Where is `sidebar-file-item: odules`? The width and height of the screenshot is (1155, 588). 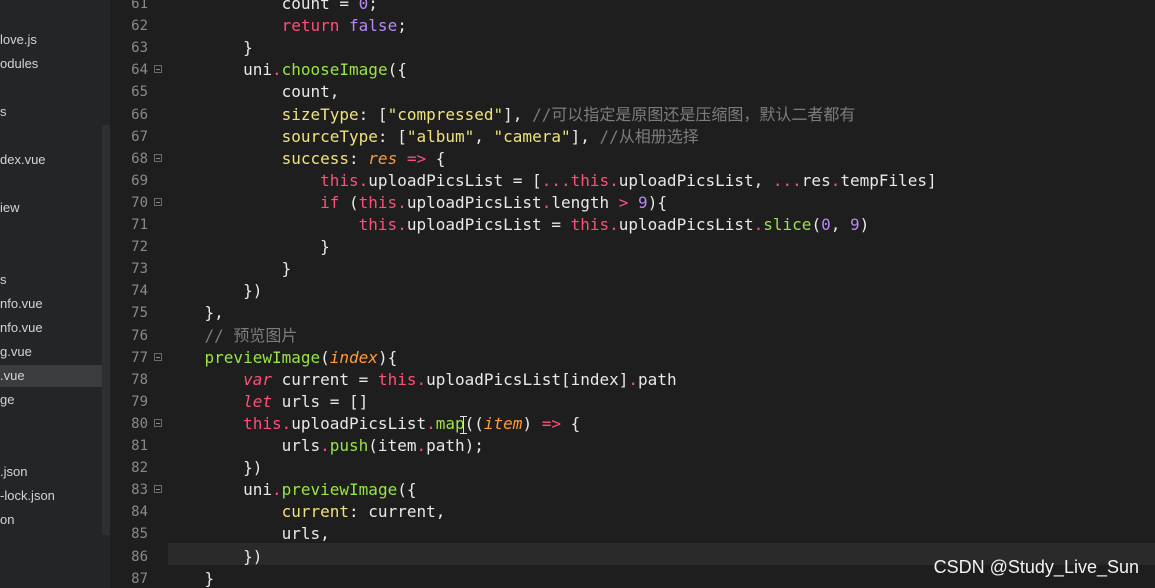
sidebar-file-item: odules is located at coordinates (51, 64).